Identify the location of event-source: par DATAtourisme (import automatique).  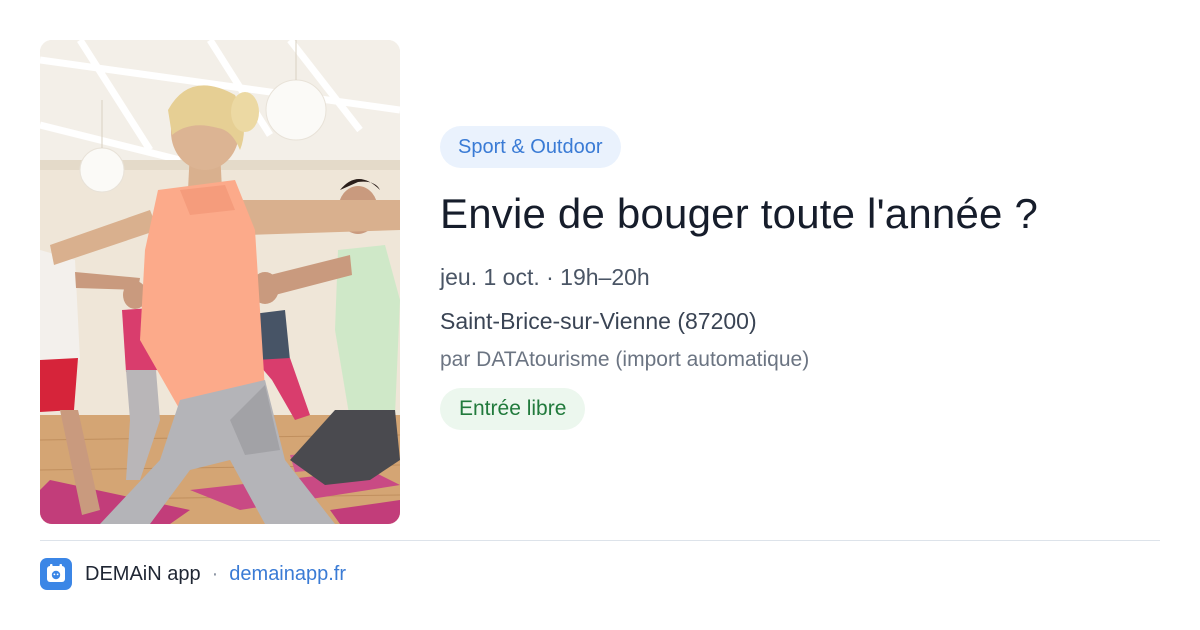
(625, 359).